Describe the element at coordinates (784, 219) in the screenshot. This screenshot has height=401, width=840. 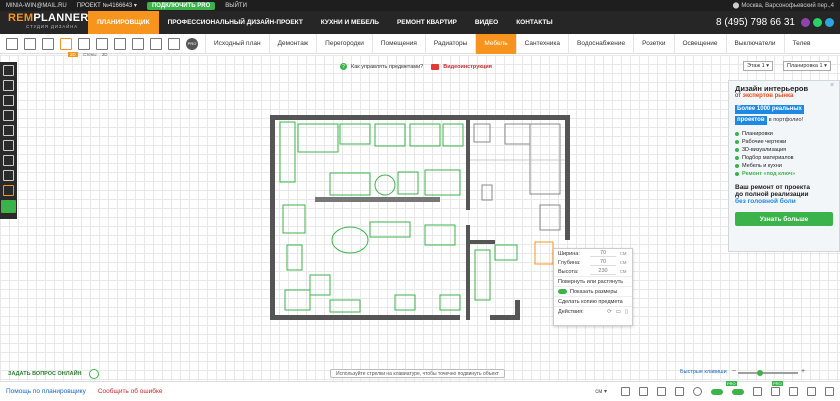
I see `learn-more-button: Узнать больше` at that location.